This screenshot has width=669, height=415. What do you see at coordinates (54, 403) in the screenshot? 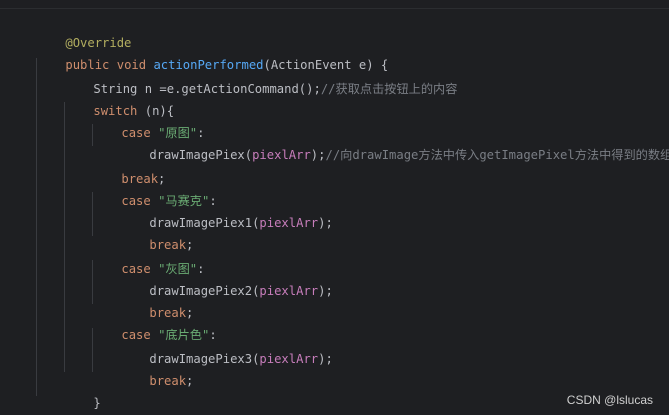
I see `code-line-18: }` at bounding box center [54, 403].